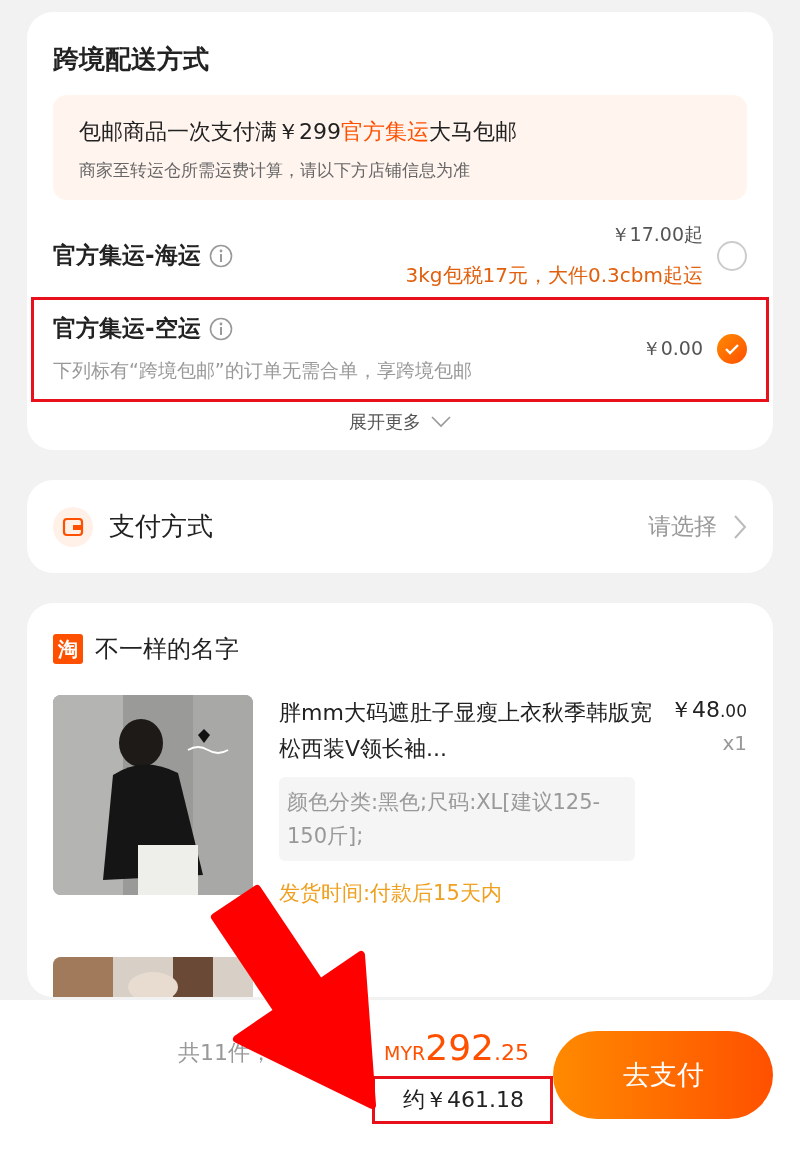 The image size is (800, 1150). Describe the element at coordinates (68, 649) in the screenshot. I see `shop-logo: 淘` at that location.